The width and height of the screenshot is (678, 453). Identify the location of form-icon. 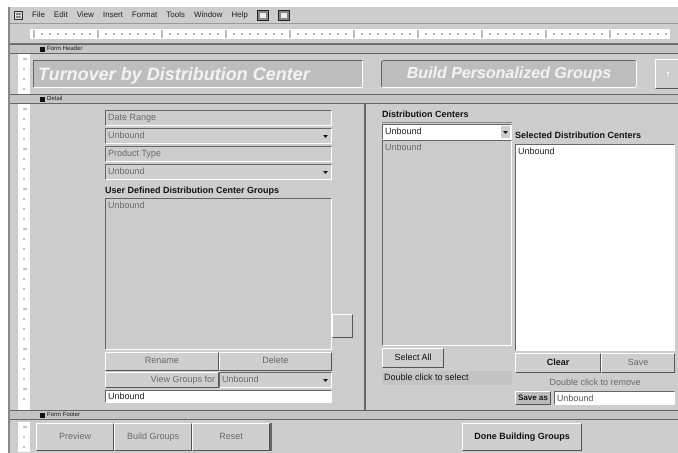
(18, 15).